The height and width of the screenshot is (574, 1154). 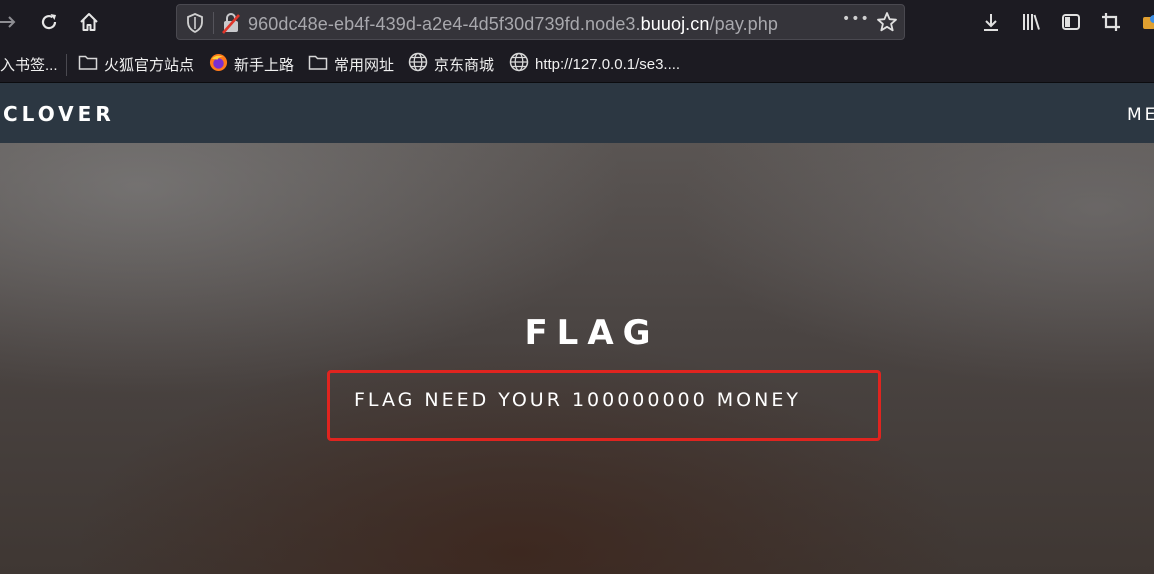 What do you see at coordinates (66, 65) in the screenshot?
I see `bookmarks-divider` at bounding box center [66, 65].